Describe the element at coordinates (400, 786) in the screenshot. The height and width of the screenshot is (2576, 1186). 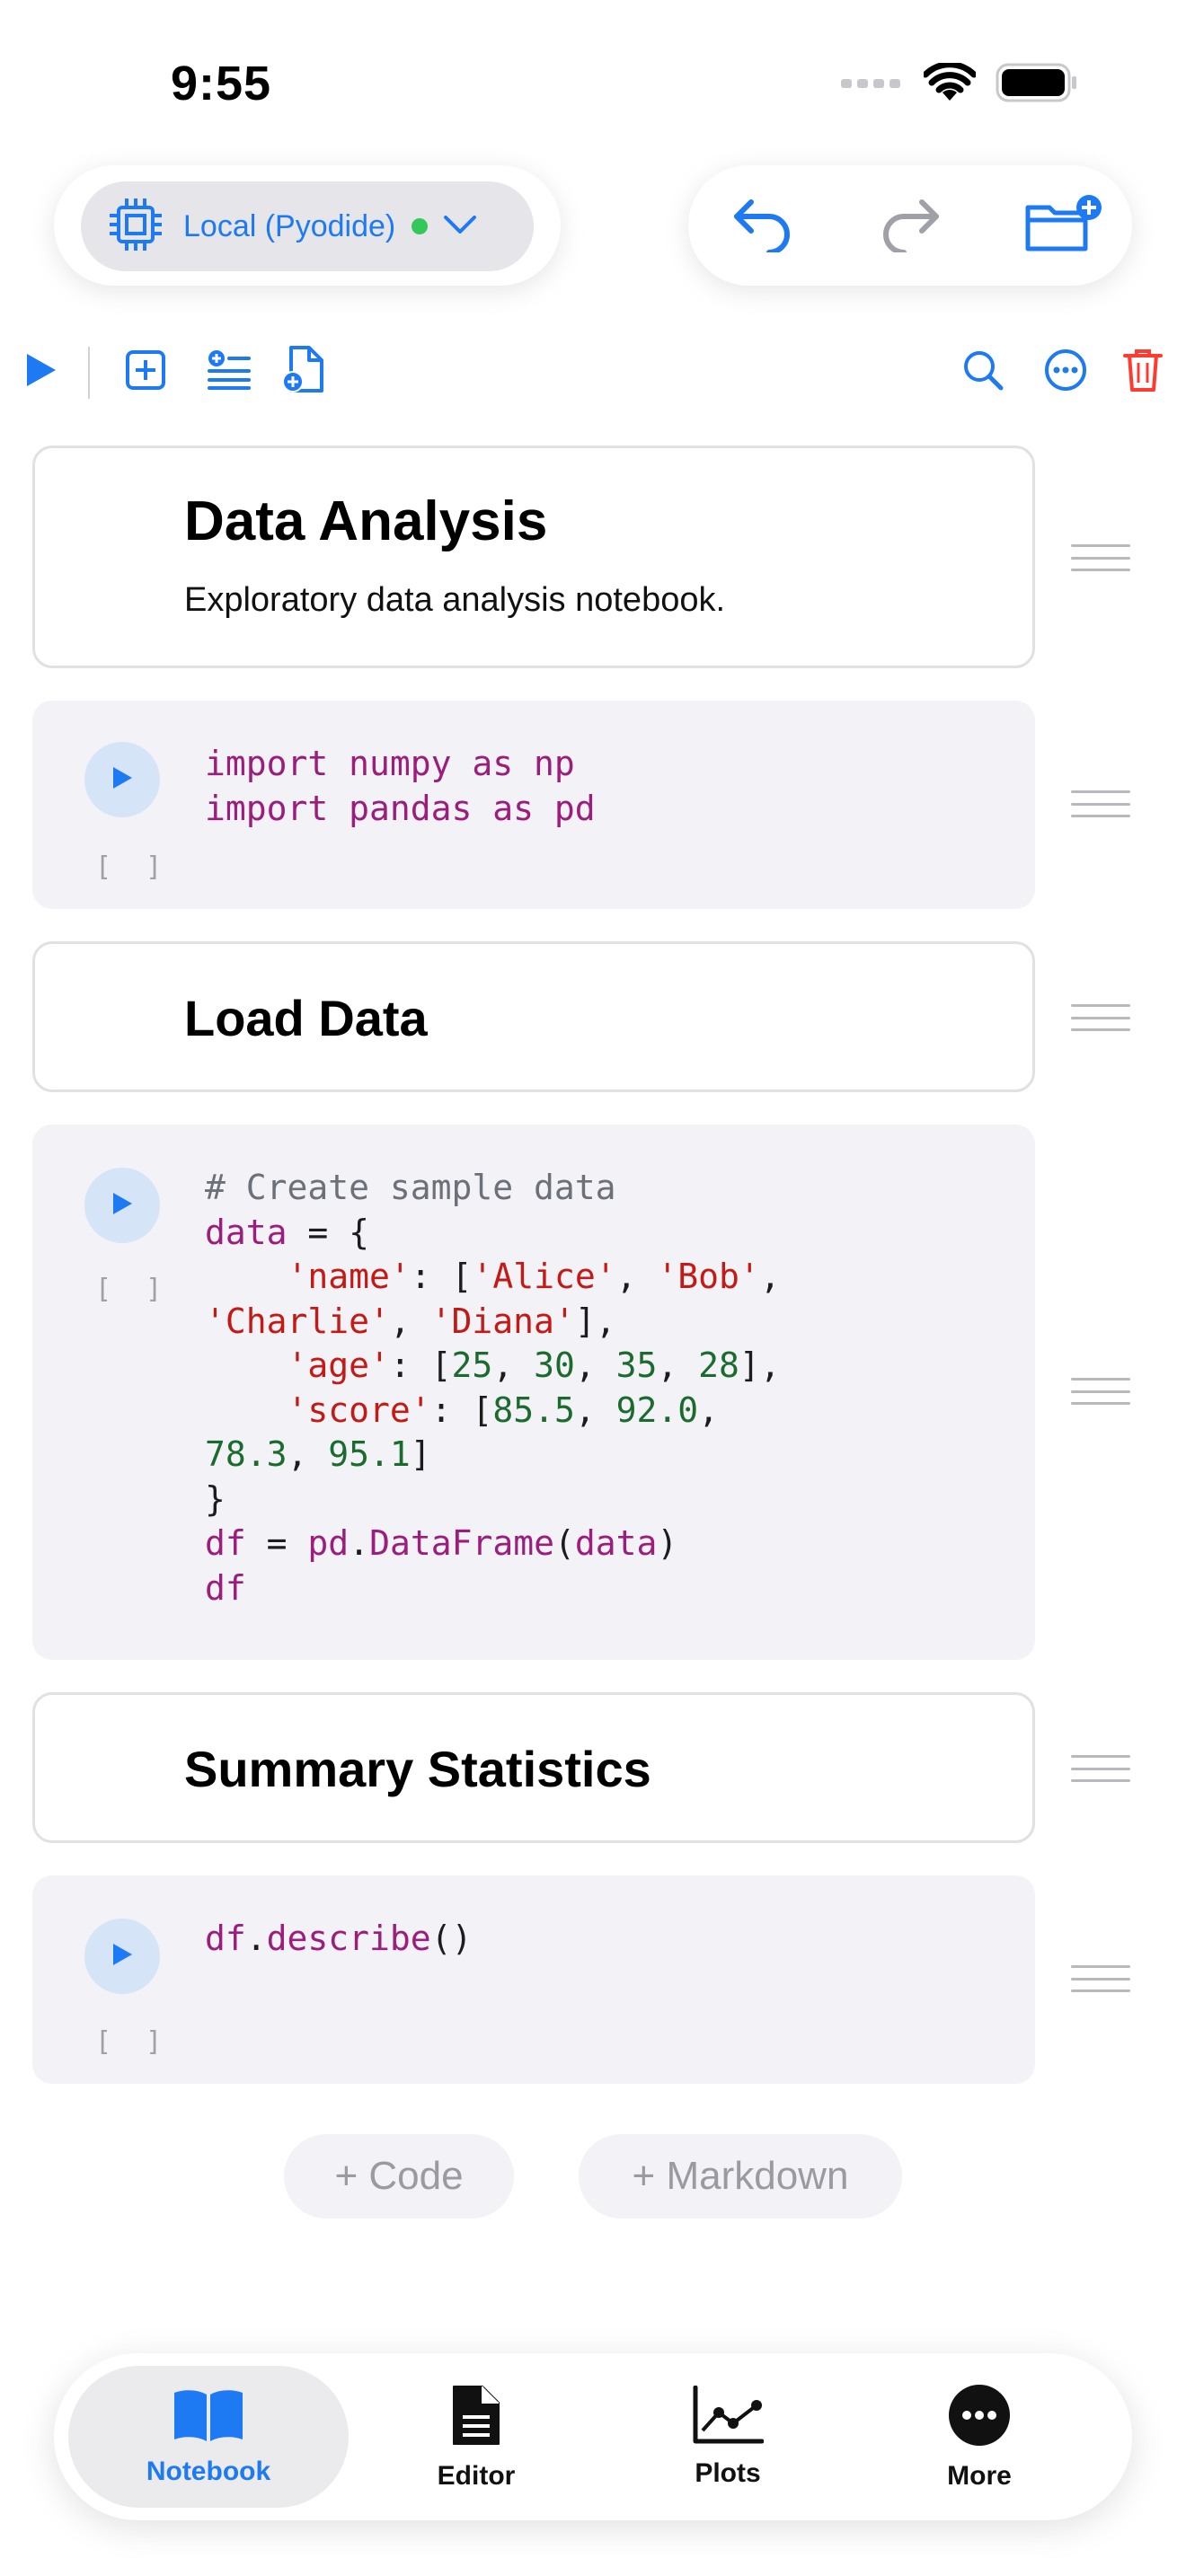
I see `code-editor: import numpy as np import pandas as pd` at that location.